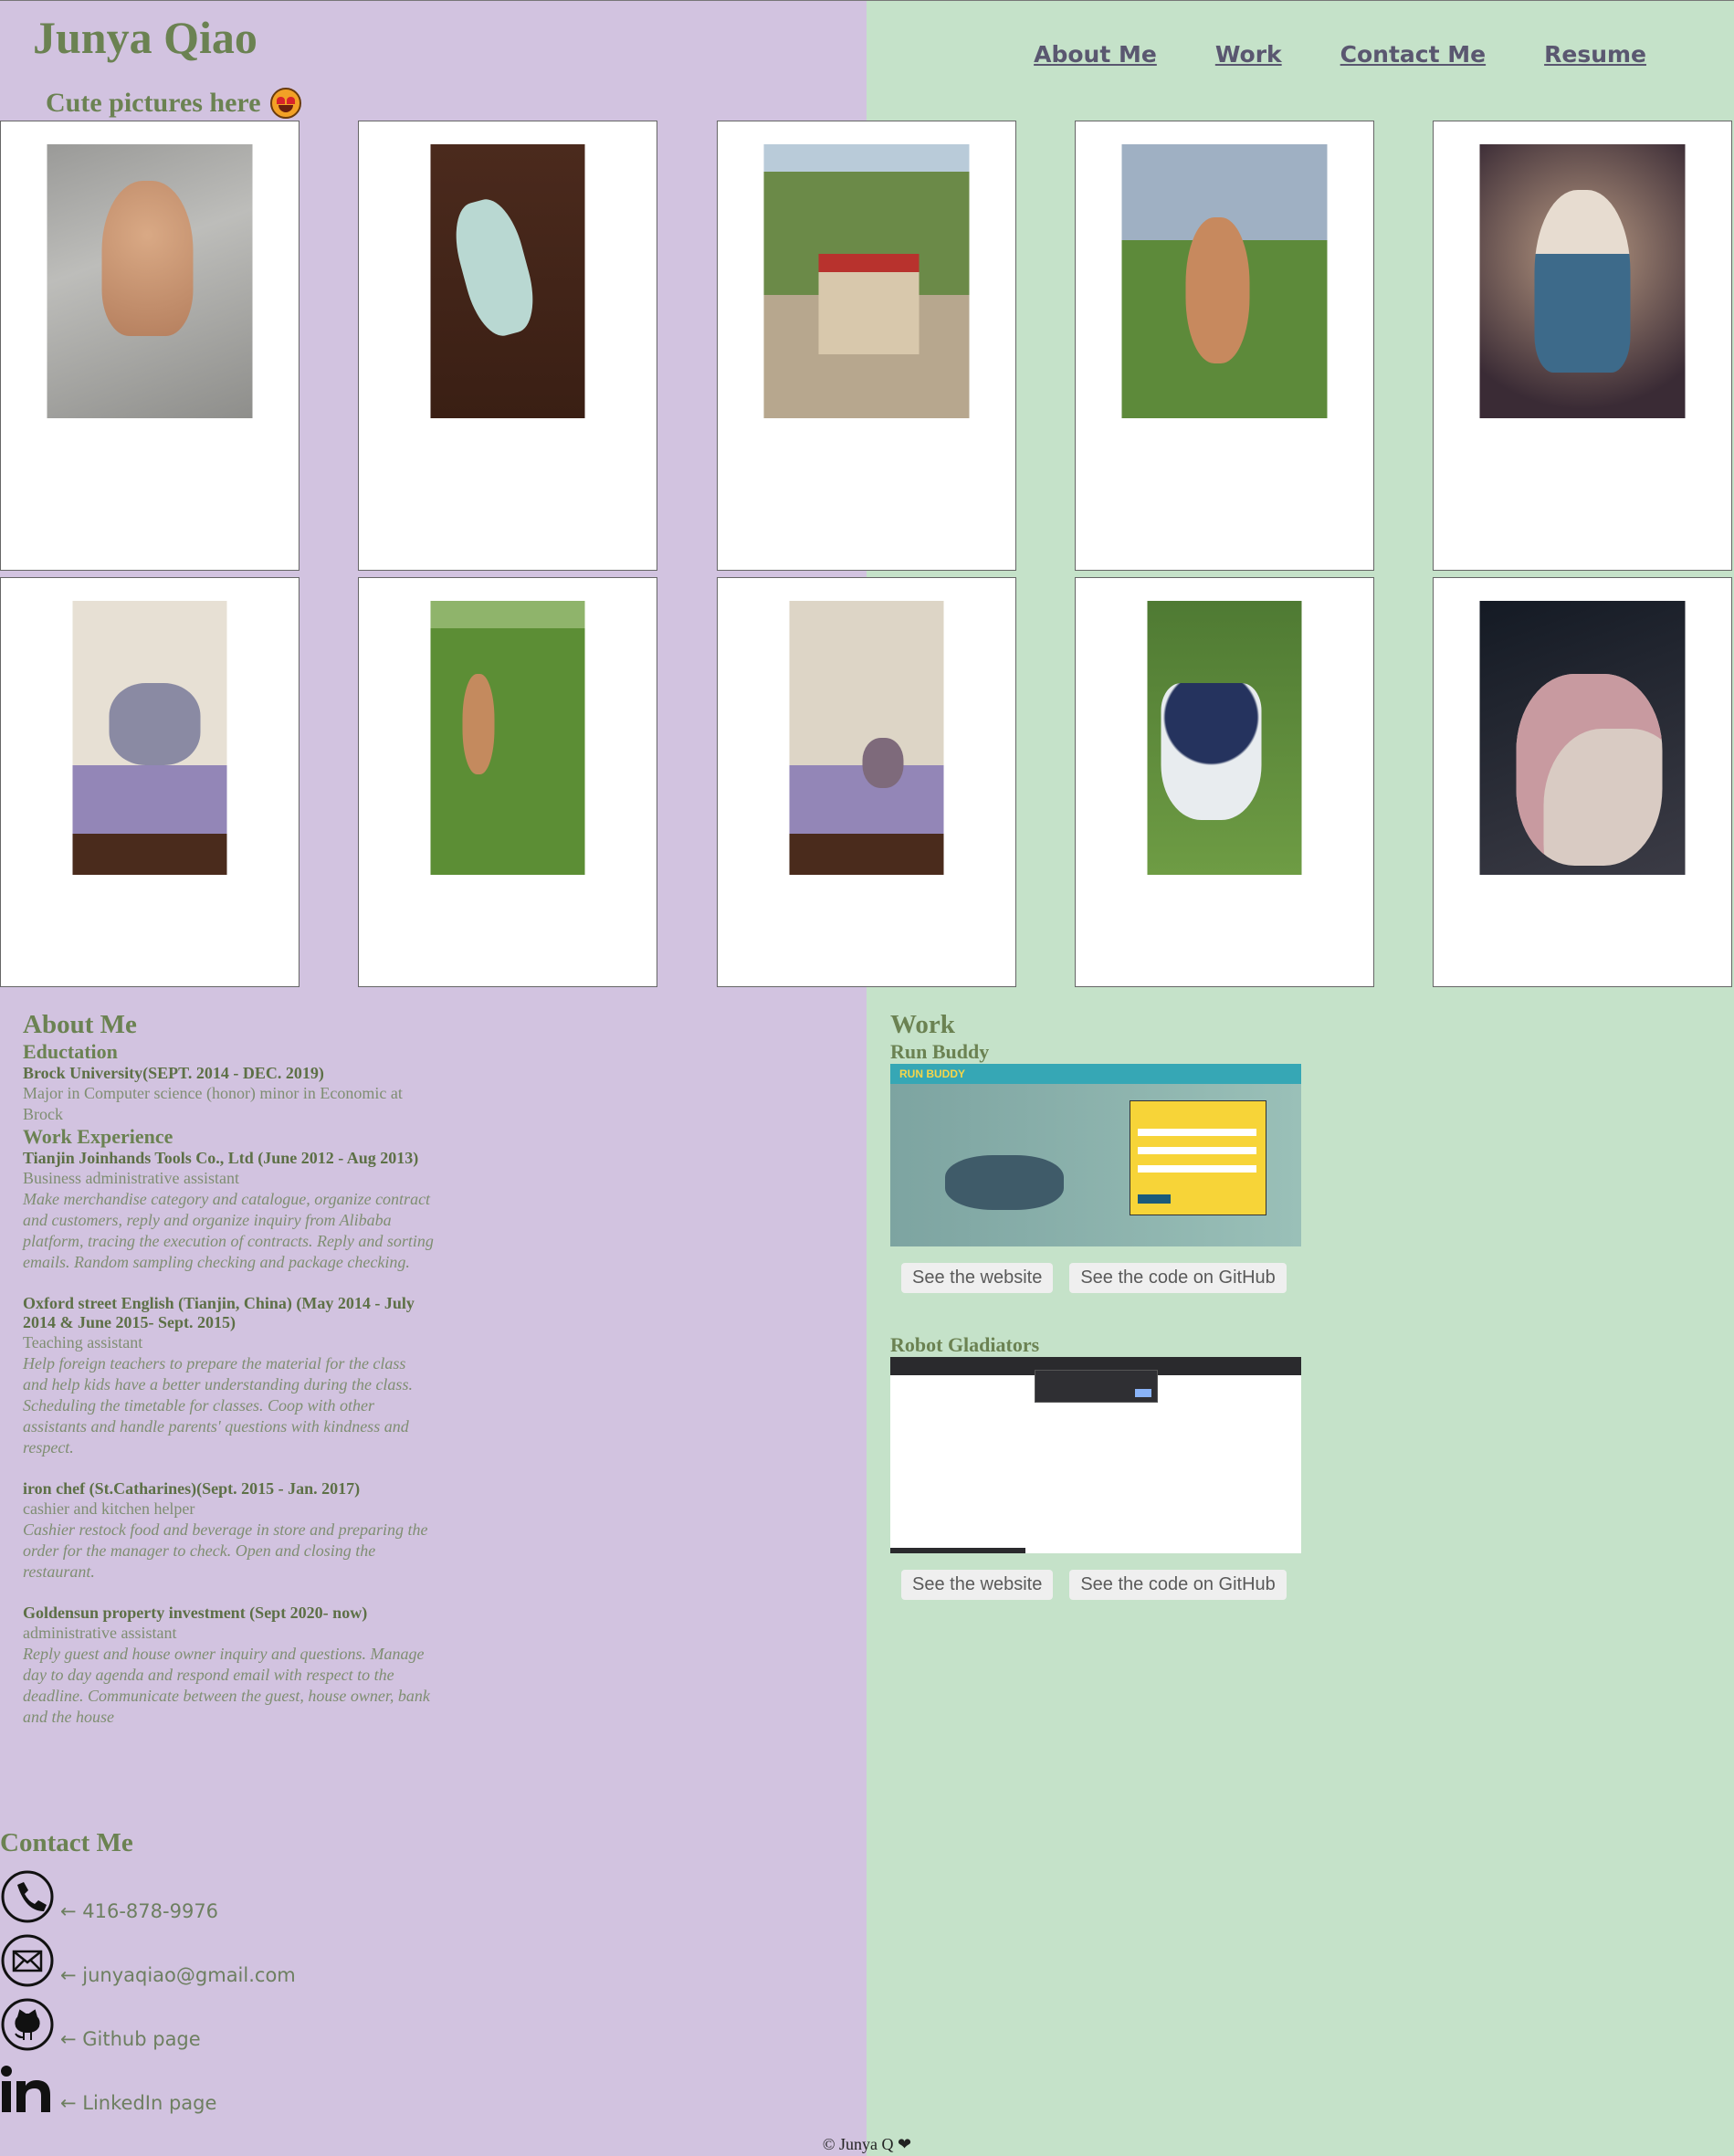 Image resolution: width=1734 pixels, height=2156 pixels. I want to click on nav-resume: Resume, so click(1595, 54).